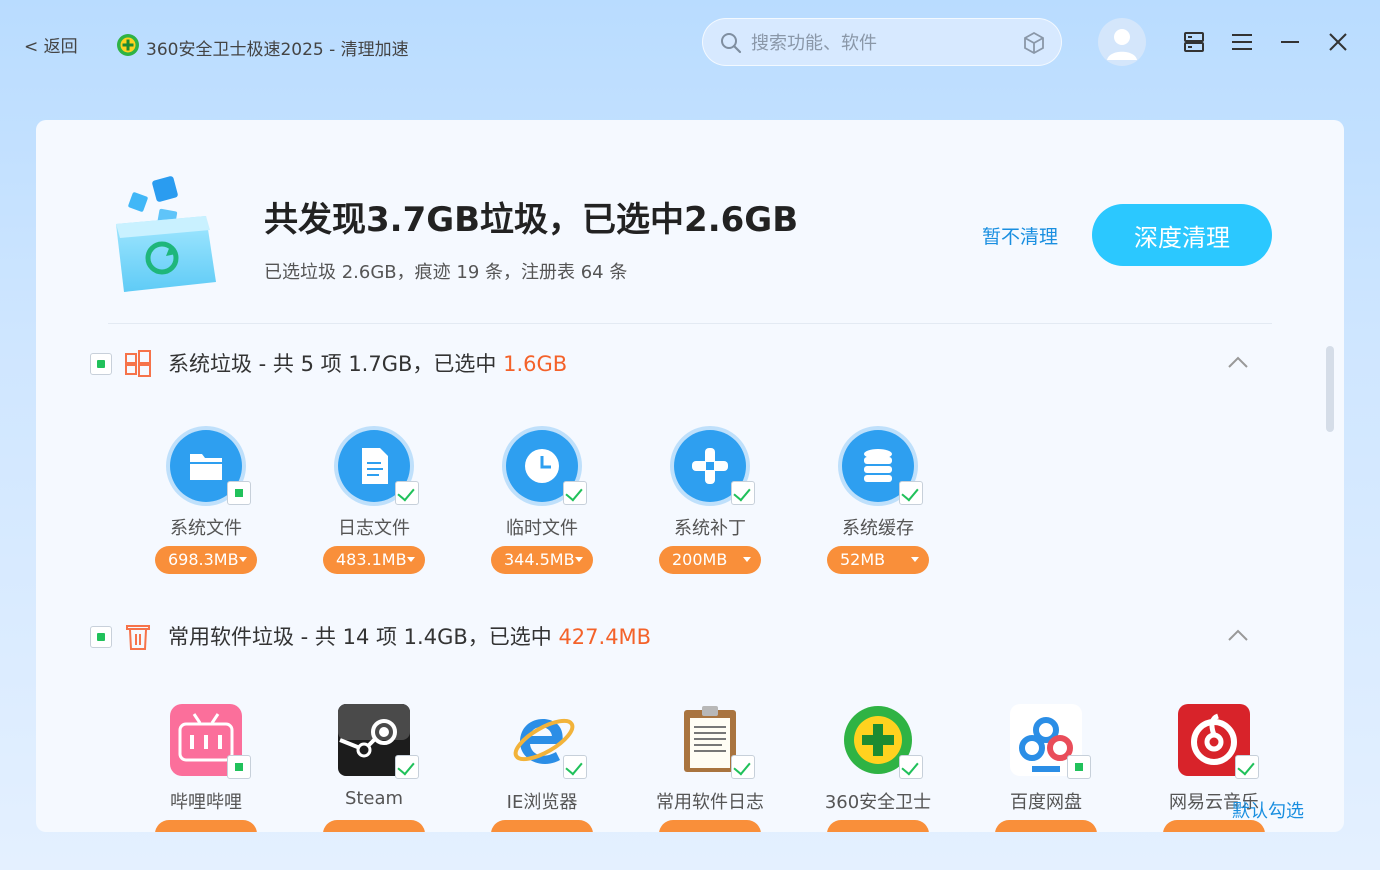 This screenshot has height=870, width=1380. Describe the element at coordinates (531, 220) in the screenshot. I see `scan-summary-title: 共发现3.7GB垃圾，已选中2.6GB` at that location.